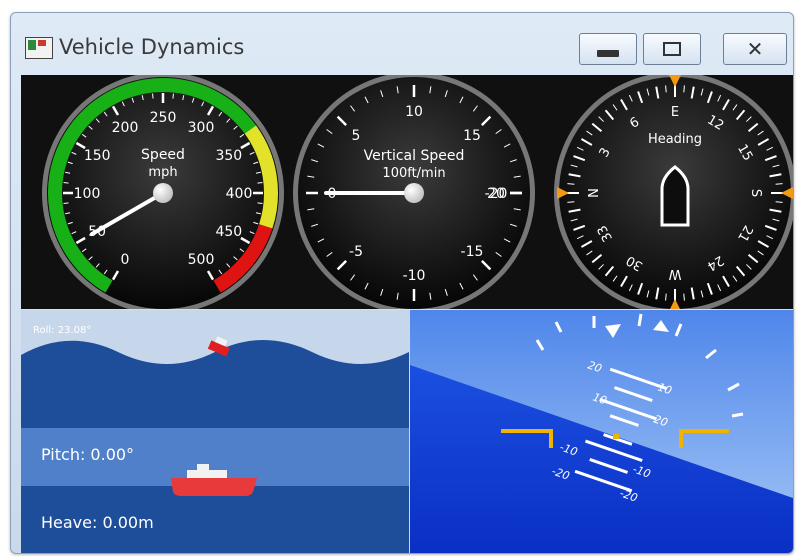 The height and width of the screenshot is (556, 802). I want to click on close-icon: ✕, so click(755, 49).